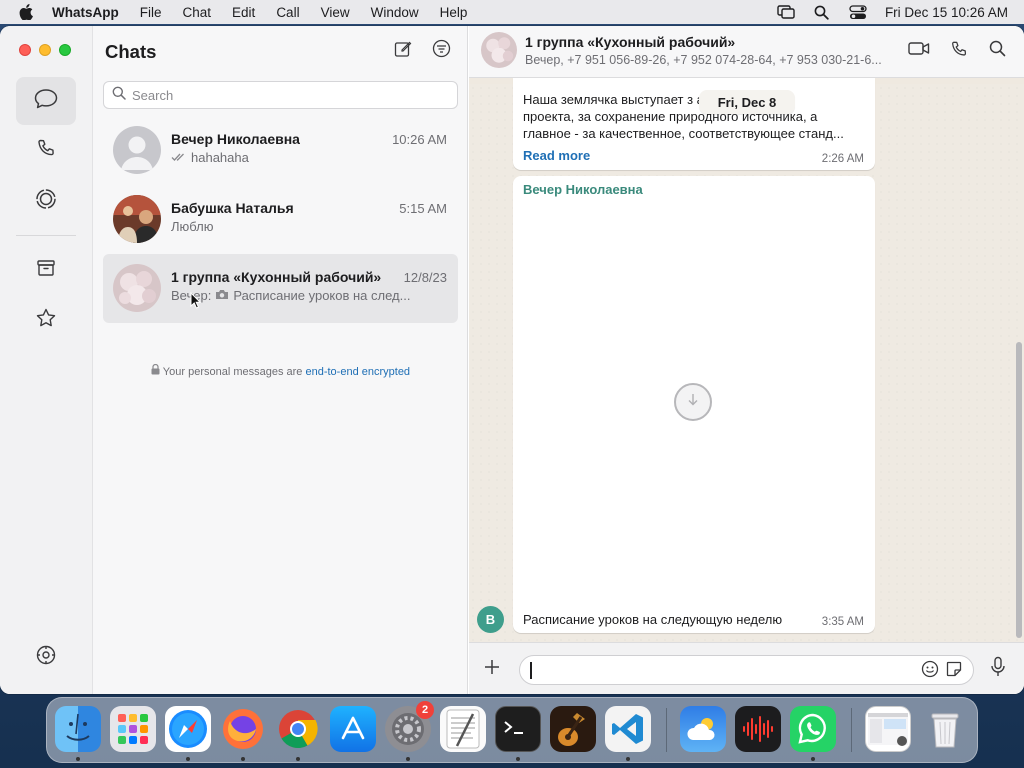 This screenshot has height=768, width=1024. Describe the element at coordinates (232, 372) in the screenshot. I see `encryption-notice-text: Your personal messages are` at that location.